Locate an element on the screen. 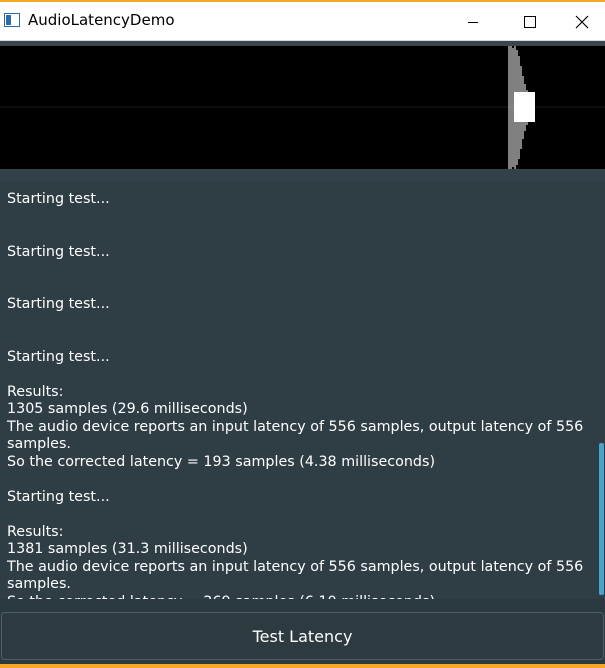  close-button is located at coordinates (582, 22).